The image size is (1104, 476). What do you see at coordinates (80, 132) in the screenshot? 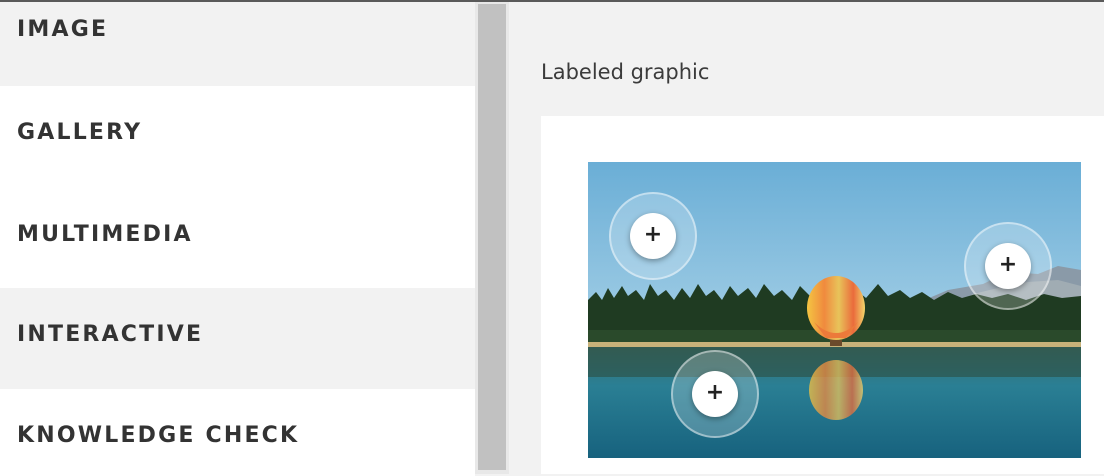
I see `sidebar-item-label: GALLERY` at bounding box center [80, 132].